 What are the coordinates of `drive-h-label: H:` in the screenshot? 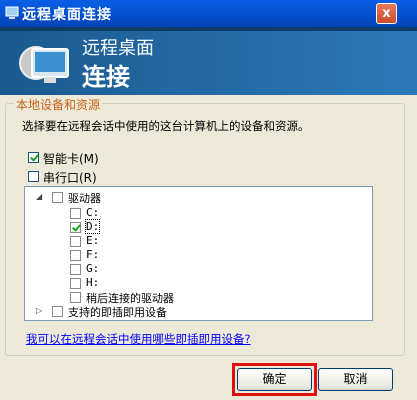 It's located at (92, 282).